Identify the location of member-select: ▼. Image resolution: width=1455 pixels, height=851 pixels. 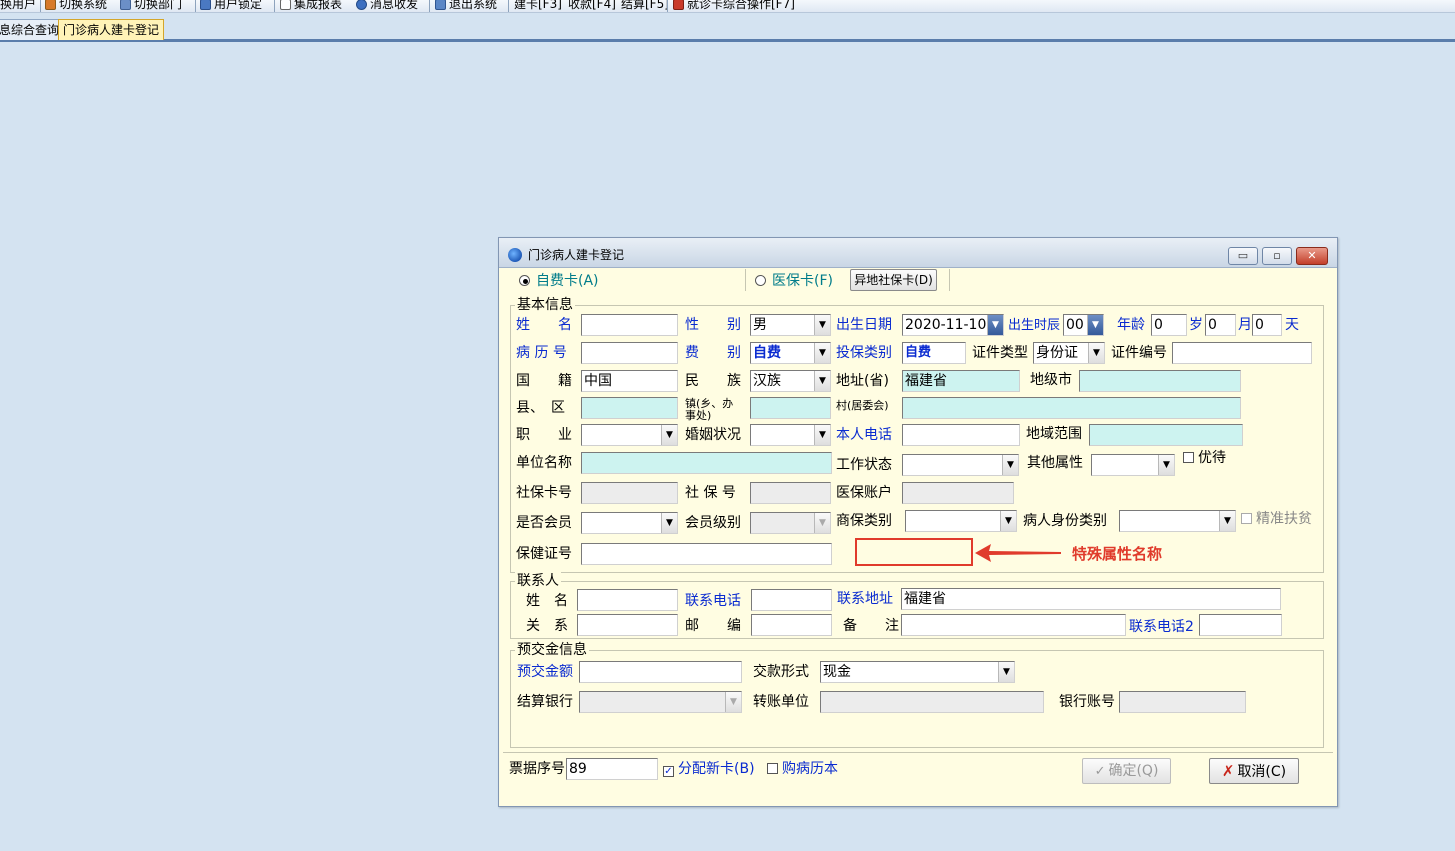
(629, 523).